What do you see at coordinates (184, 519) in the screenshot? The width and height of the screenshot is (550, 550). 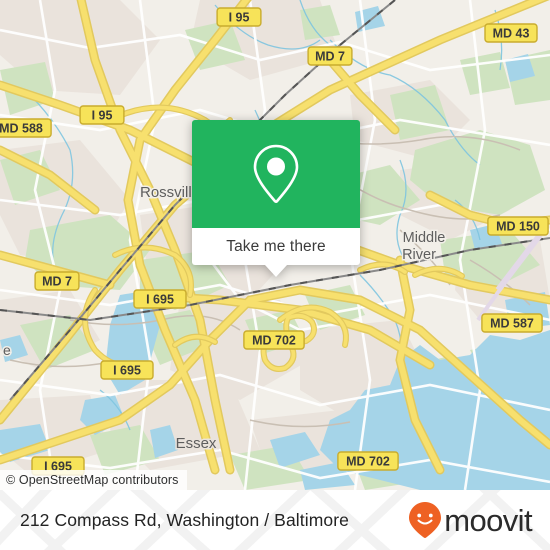 I see `address-label: 212 Compass Rd, Washington / Baltimore` at bounding box center [184, 519].